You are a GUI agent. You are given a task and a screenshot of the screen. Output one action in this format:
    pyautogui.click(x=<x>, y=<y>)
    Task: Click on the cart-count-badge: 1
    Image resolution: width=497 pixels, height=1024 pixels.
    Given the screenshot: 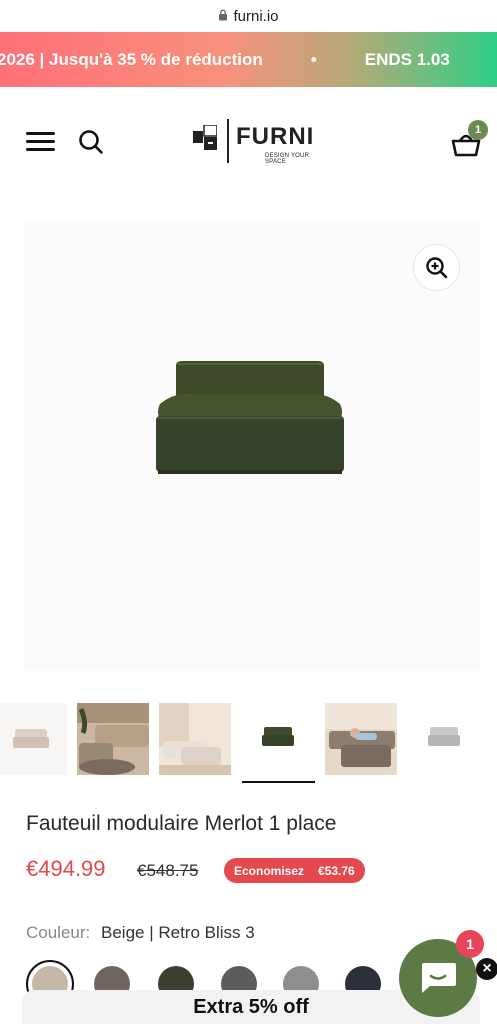 What is the action you would take?
    pyautogui.click(x=478, y=130)
    